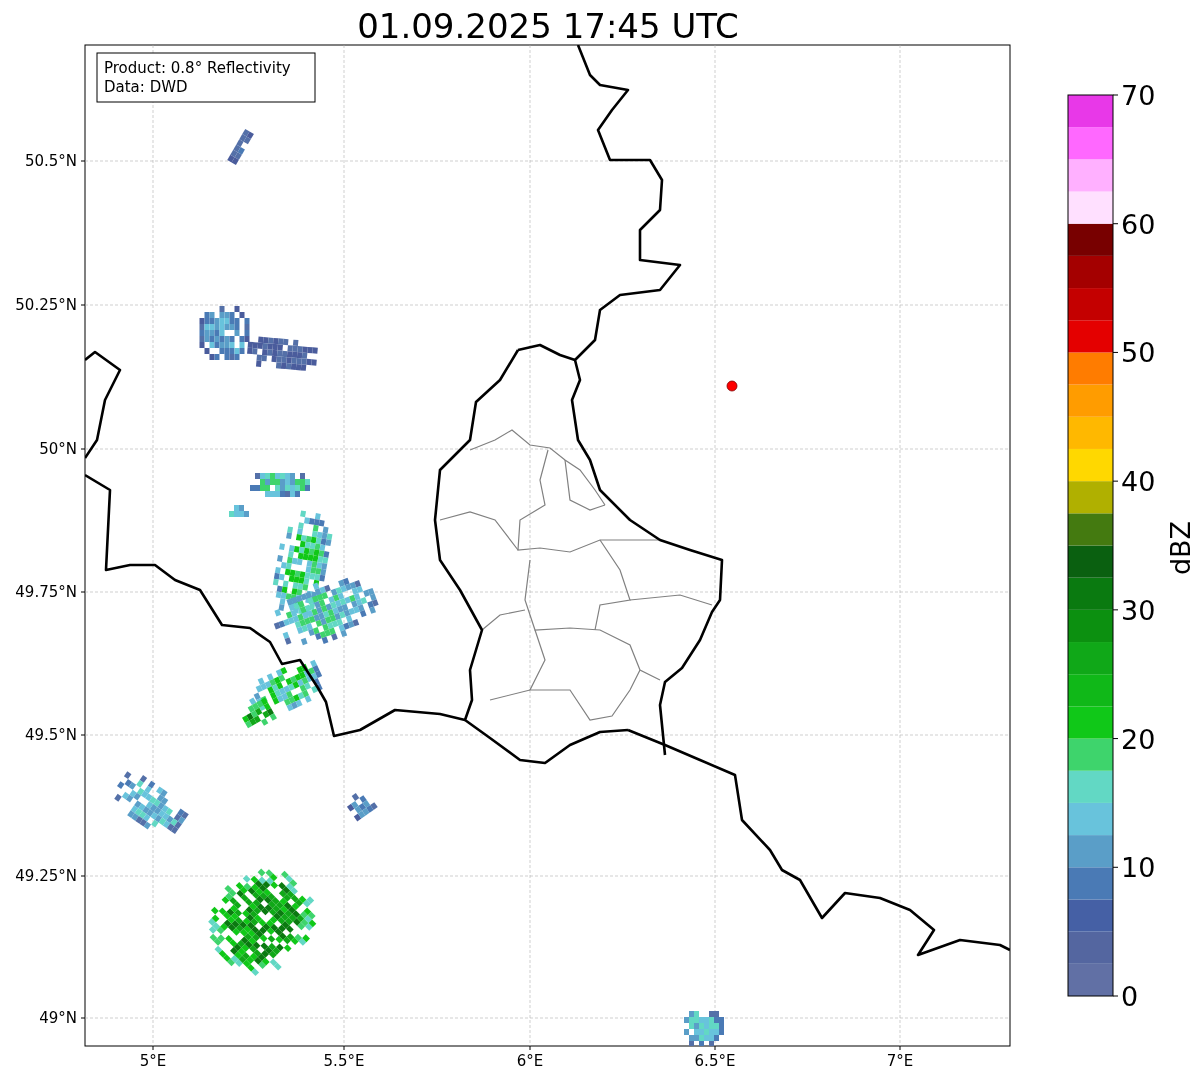 The image size is (1202, 1081). Describe the element at coordinates (715, 1061) in the screenshot. I see `longitude-label: 6.5°E` at that location.